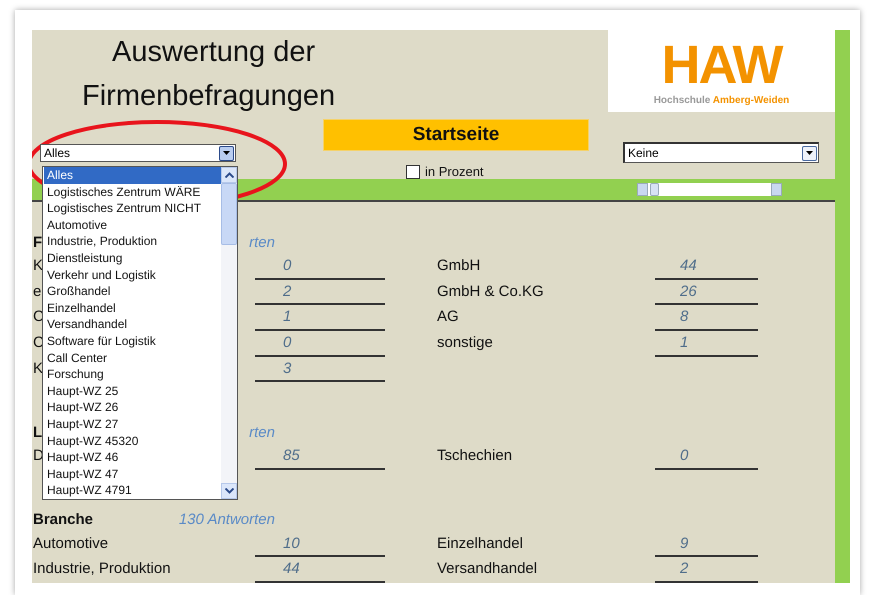 The height and width of the screenshot is (595, 873). I want to click on dropdown-option: Industrie, Produktion, so click(132, 241).